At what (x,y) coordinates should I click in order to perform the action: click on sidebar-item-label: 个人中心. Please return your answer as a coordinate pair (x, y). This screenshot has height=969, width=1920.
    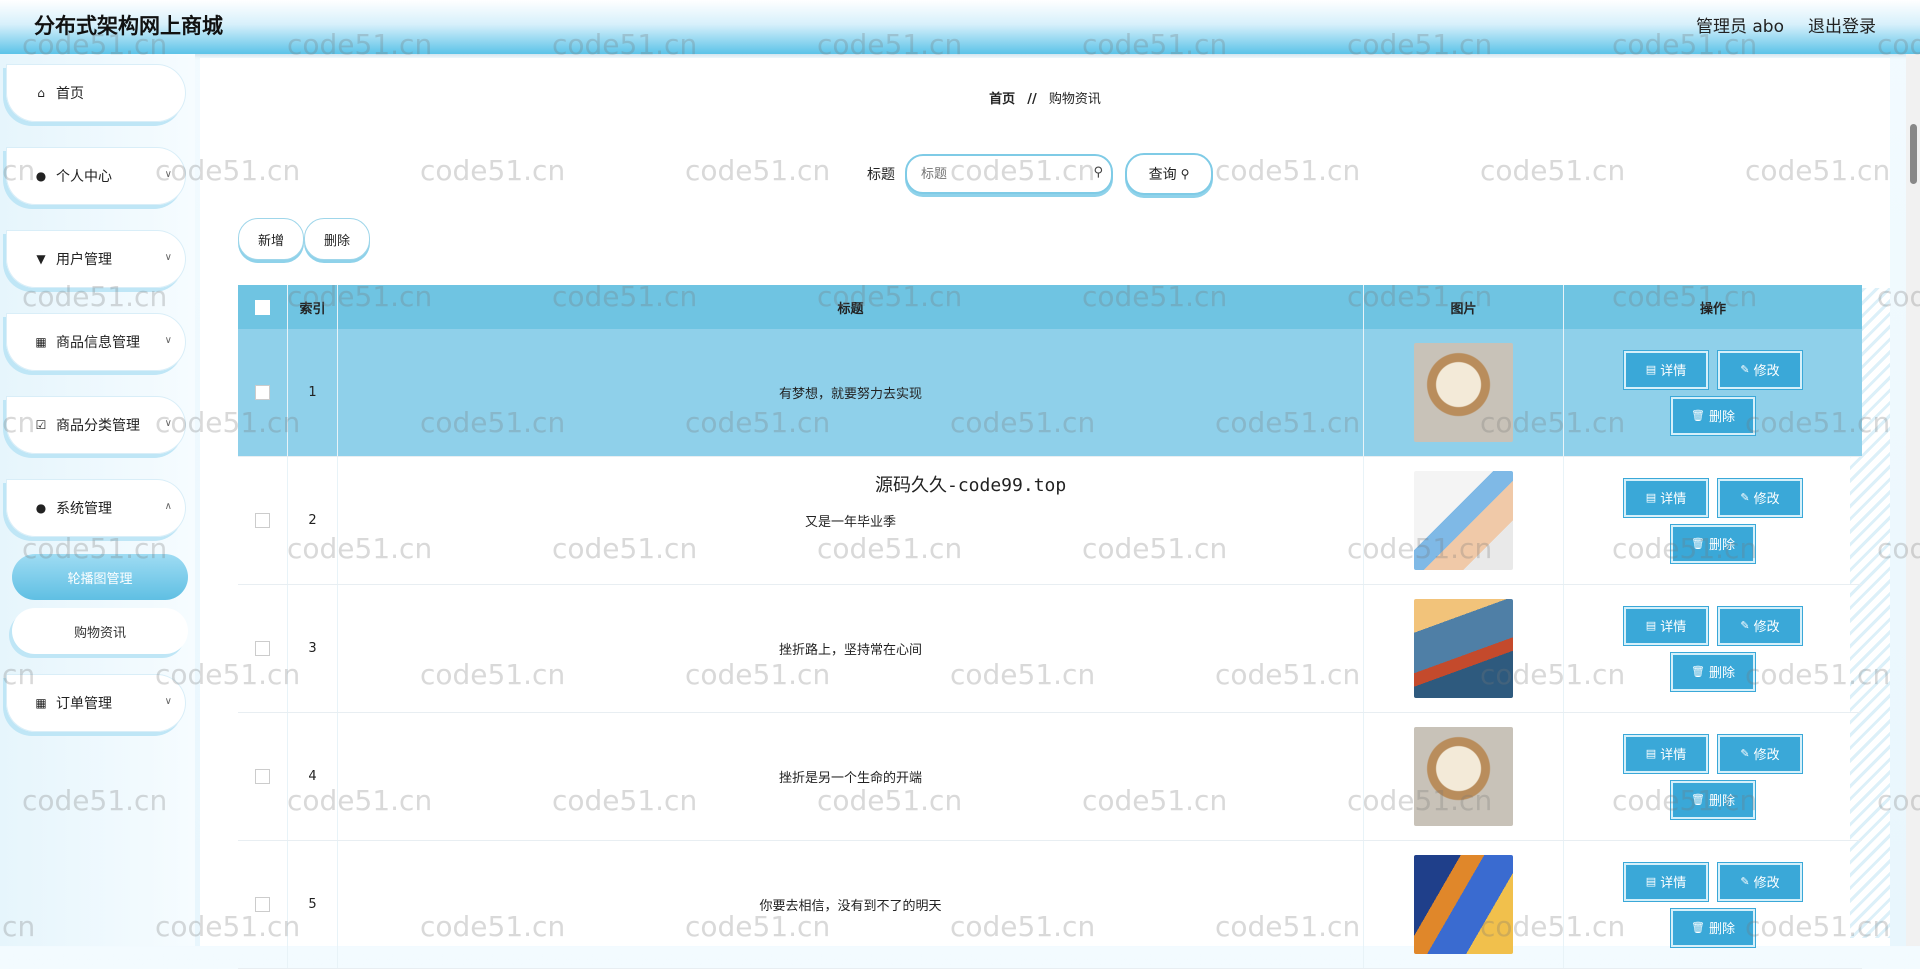
    Looking at the image, I should click on (84, 177).